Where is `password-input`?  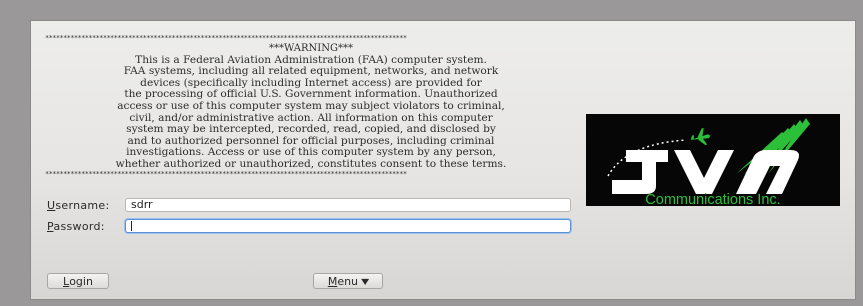 password-input is located at coordinates (348, 226).